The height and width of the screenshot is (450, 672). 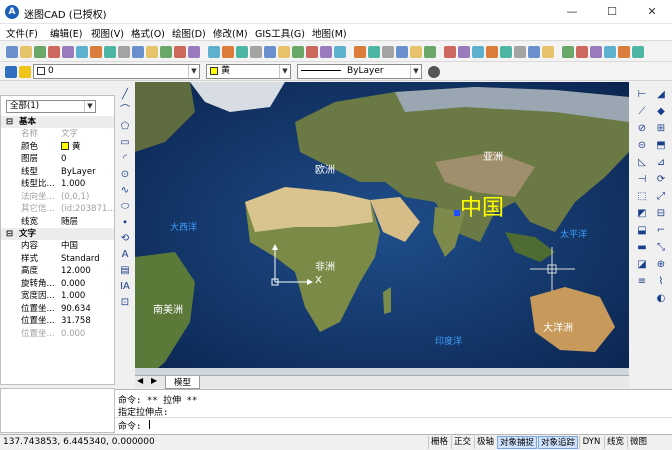 What do you see at coordinates (615, 442) in the screenshot?
I see `status-toggle-6: 线宽` at bounding box center [615, 442].